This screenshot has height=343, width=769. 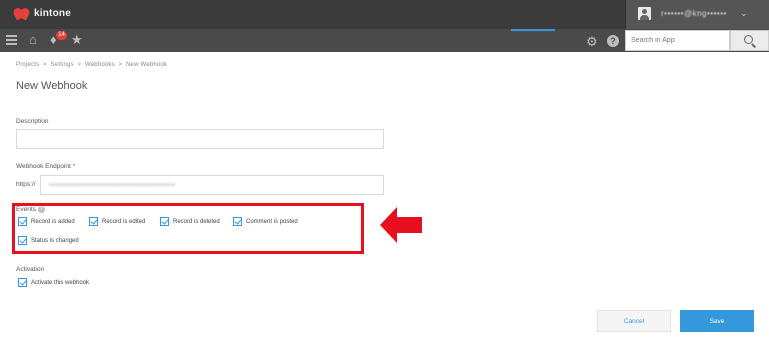 What do you see at coordinates (592, 42) in the screenshot?
I see `gear-icon: ⚙` at bounding box center [592, 42].